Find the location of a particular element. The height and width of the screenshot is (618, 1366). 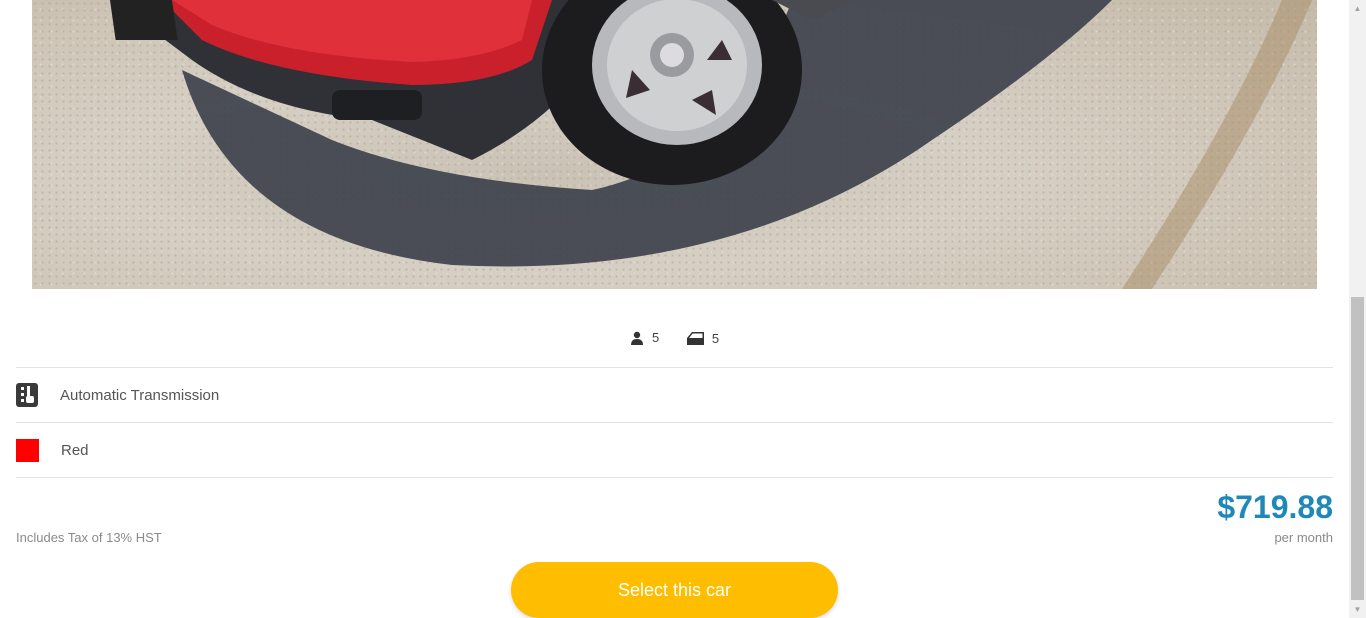

vertical-scrollbar: ▲ ▼ is located at coordinates (1357, 309).